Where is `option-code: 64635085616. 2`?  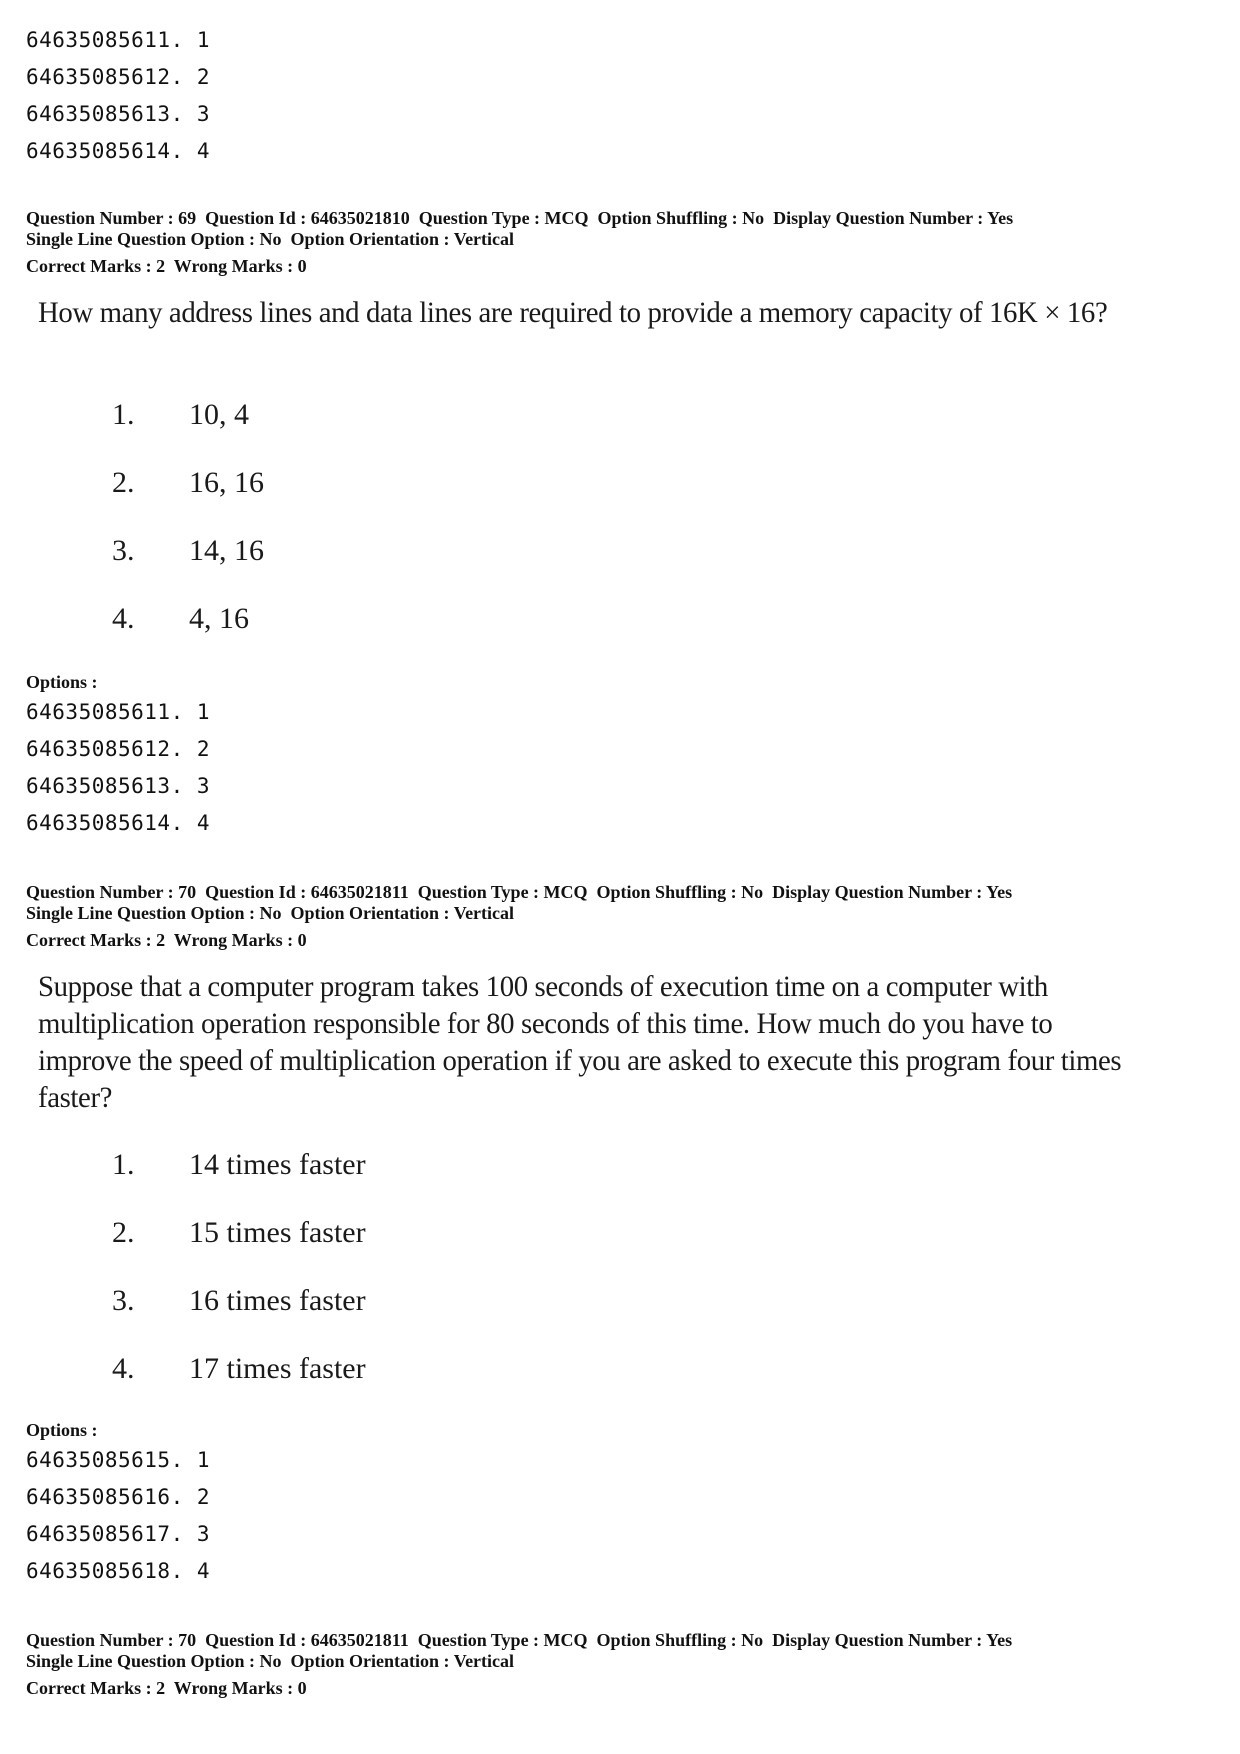 option-code: 64635085616. 2 is located at coordinates (118, 1497).